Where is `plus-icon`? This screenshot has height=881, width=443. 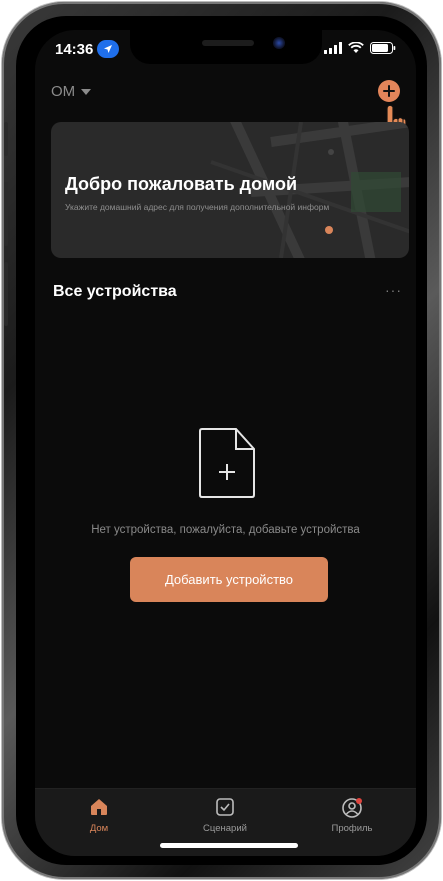
plus-icon is located at coordinates (389, 91).